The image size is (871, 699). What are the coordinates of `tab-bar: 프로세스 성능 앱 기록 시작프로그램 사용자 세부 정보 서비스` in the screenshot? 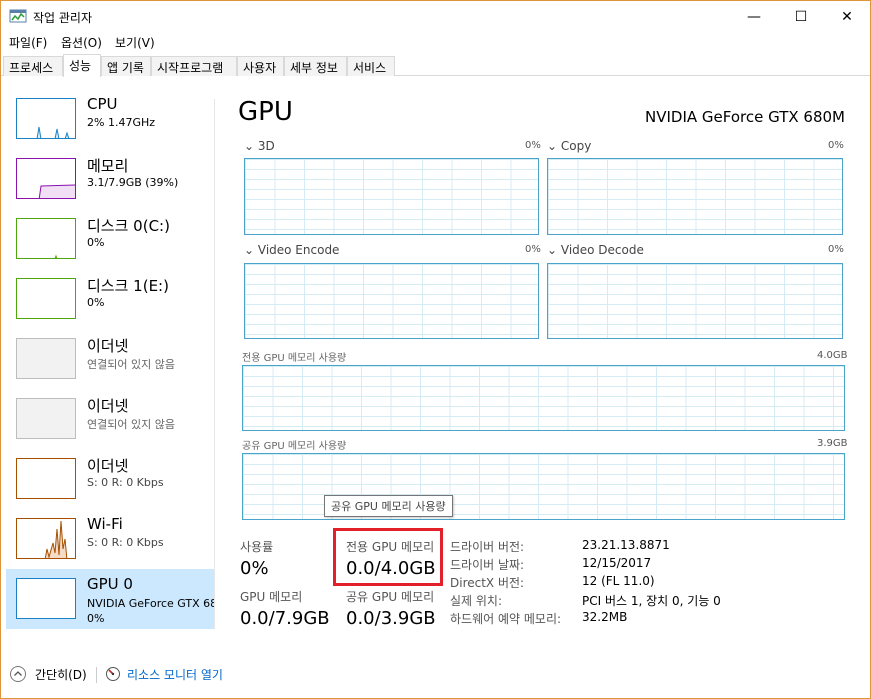 It's located at (435, 65).